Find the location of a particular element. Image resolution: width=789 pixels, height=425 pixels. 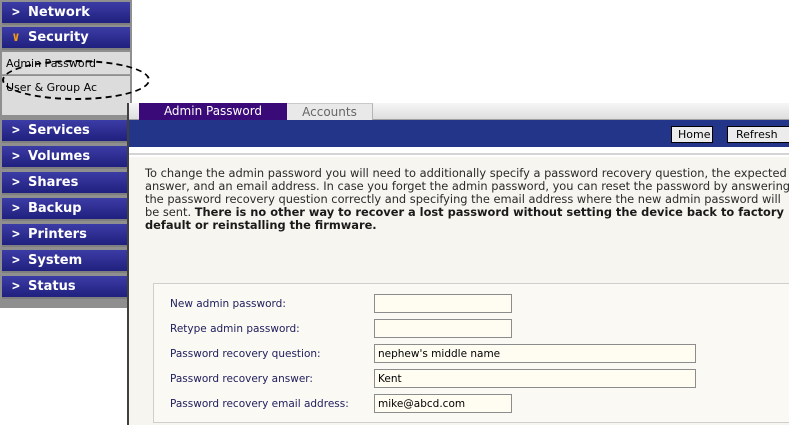

sidebar-item-label: Shares is located at coordinates (53, 182).